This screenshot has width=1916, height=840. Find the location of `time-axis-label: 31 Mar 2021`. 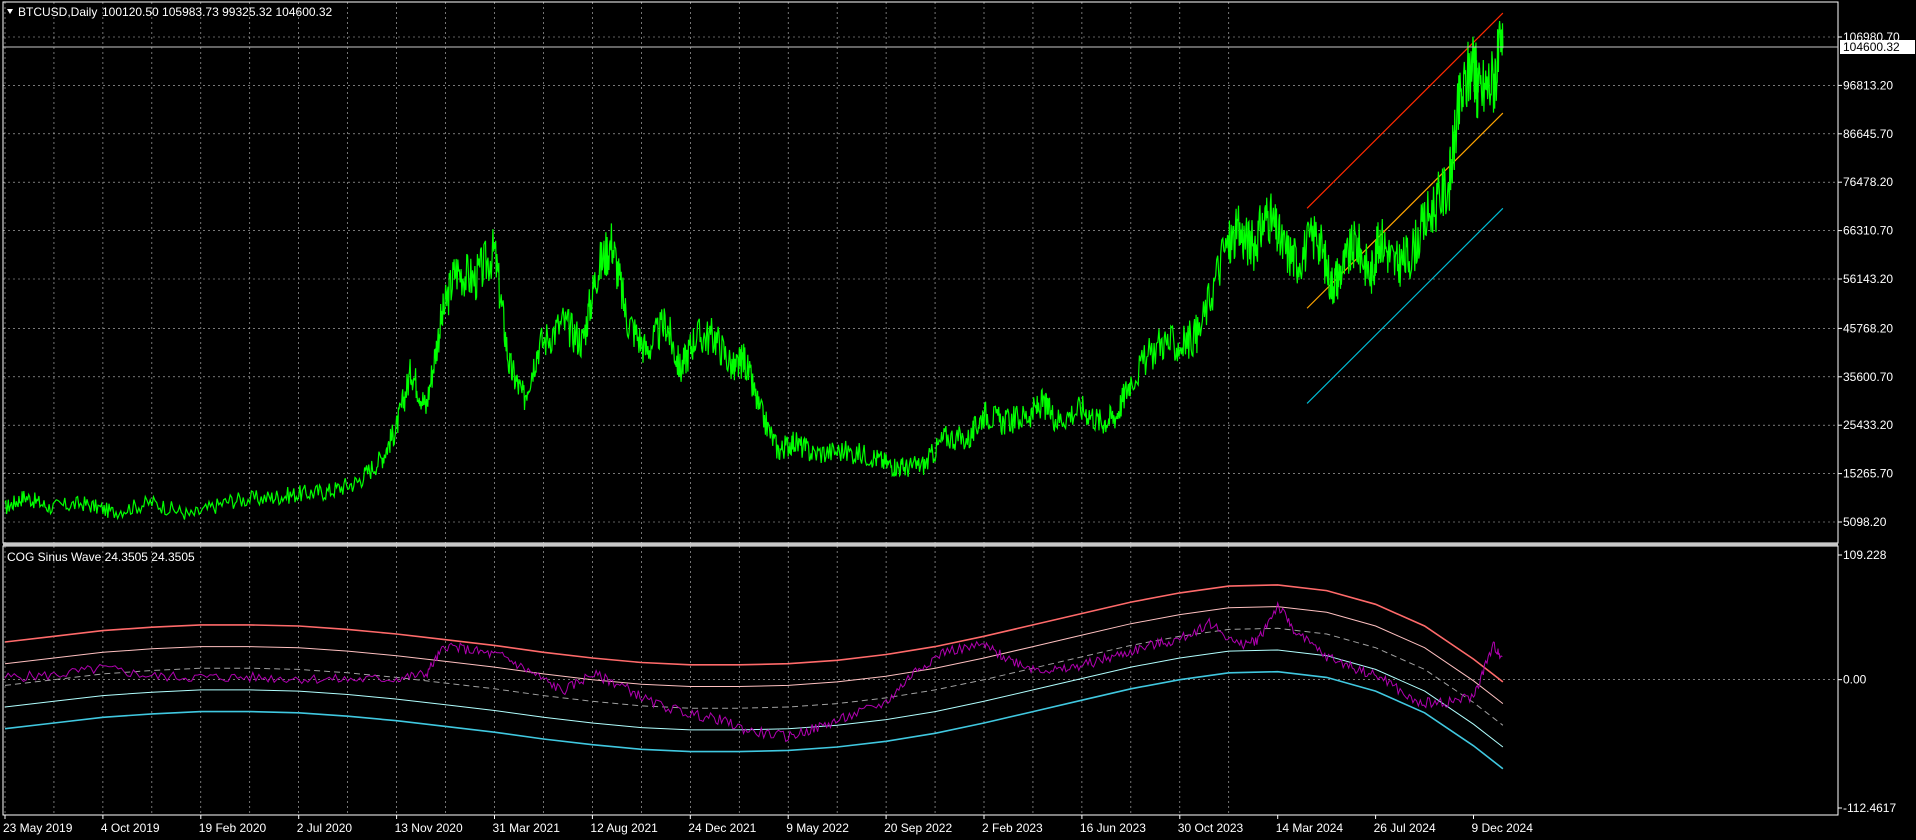

time-axis-label: 31 Mar 2021 is located at coordinates (527, 828).